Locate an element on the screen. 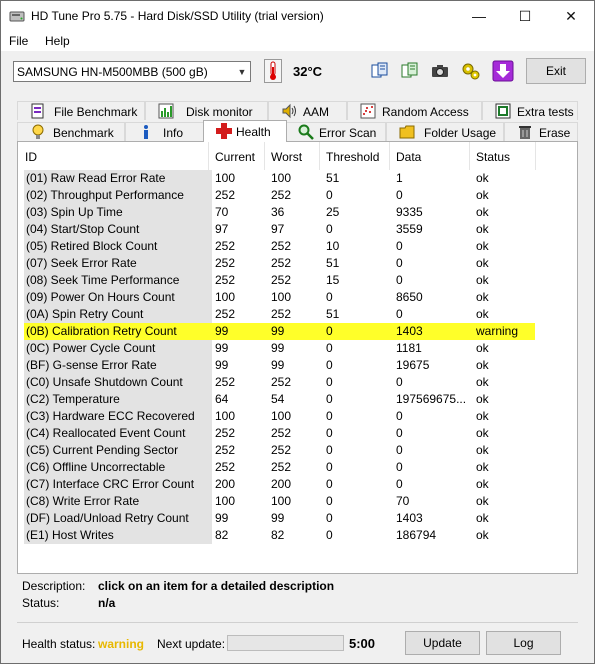  tab-folder-usage: Folder Usage is located at coordinates (445, 131).